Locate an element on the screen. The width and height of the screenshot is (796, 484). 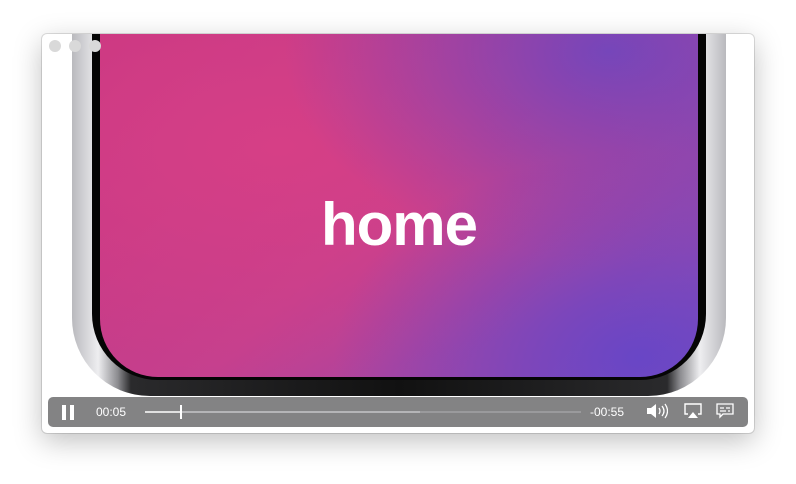
zoom-button is located at coordinates (95, 46).